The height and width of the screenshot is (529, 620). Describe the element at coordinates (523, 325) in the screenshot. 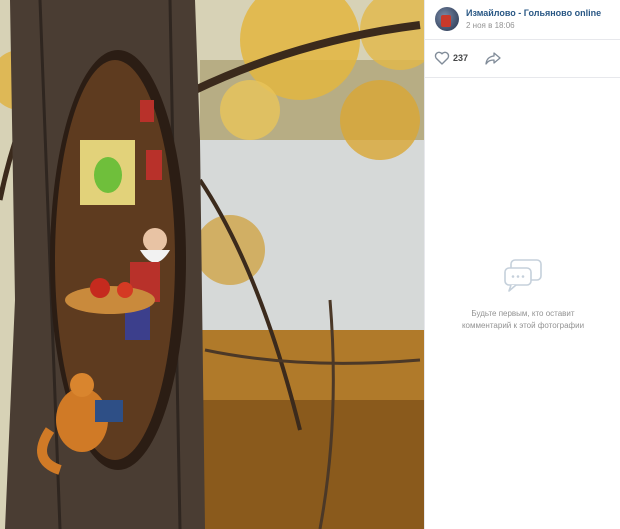

I see `empty-comments-line-2: комментарий к этой фотографии` at that location.